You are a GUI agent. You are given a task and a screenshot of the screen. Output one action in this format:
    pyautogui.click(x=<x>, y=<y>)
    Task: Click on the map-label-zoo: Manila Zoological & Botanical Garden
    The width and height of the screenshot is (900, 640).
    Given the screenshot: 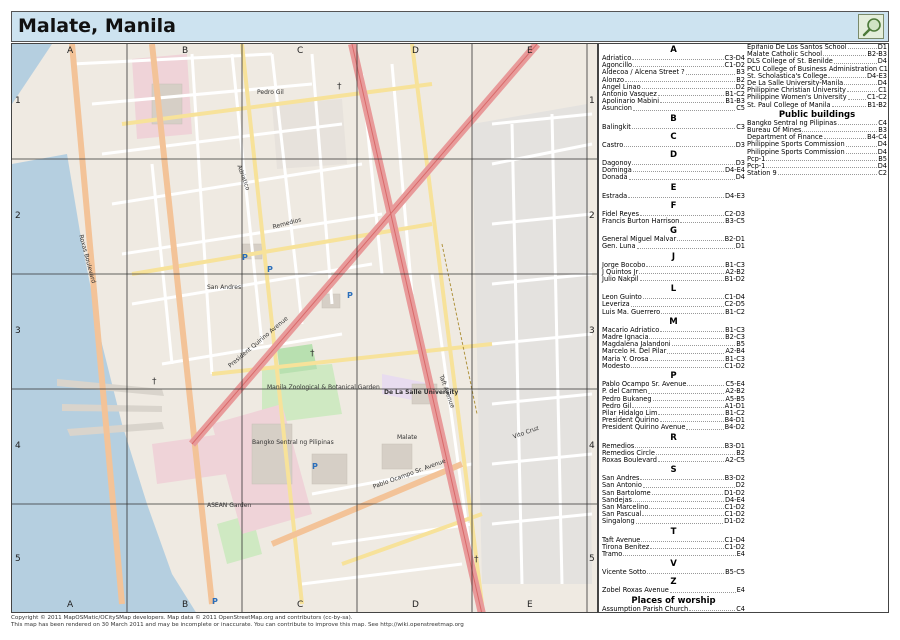 What is the action you would take?
    pyautogui.click(x=323, y=387)
    